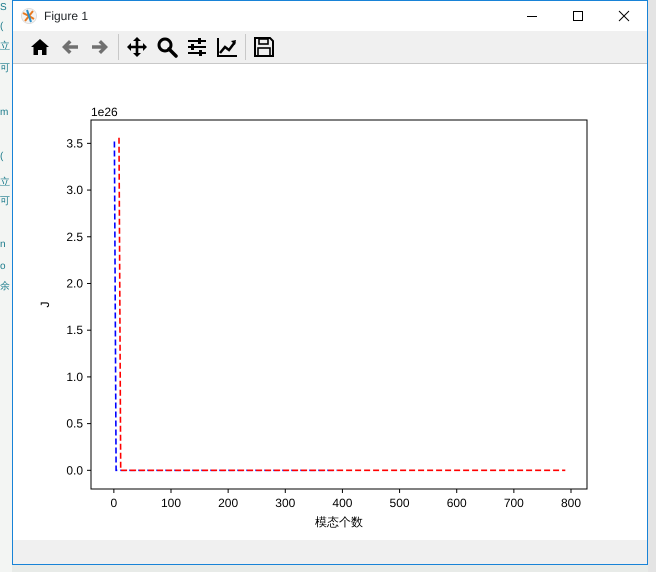 Image resolution: width=656 pixels, height=572 pixels. Describe the element at coordinates (74, 331) in the screenshot. I see `tick-label: 1.5` at that location.